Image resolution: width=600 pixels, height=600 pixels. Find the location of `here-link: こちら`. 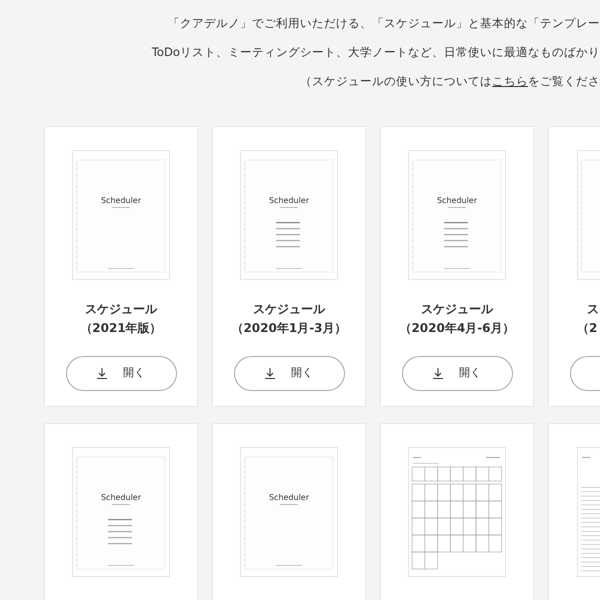

here-link: こちら is located at coordinates (510, 81).